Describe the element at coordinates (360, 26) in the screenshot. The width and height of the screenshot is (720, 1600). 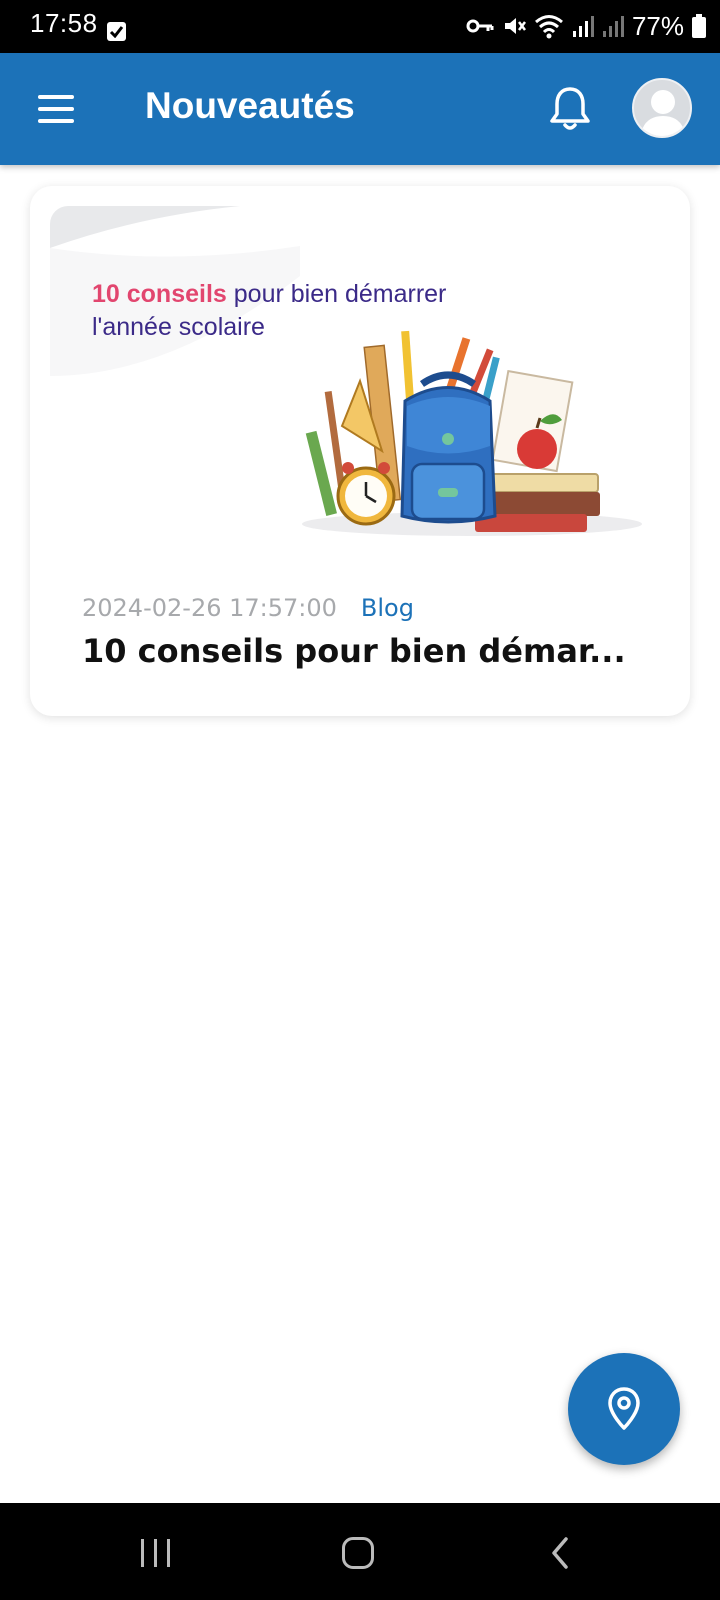
I see `status-bar: 17:58 77%` at that location.